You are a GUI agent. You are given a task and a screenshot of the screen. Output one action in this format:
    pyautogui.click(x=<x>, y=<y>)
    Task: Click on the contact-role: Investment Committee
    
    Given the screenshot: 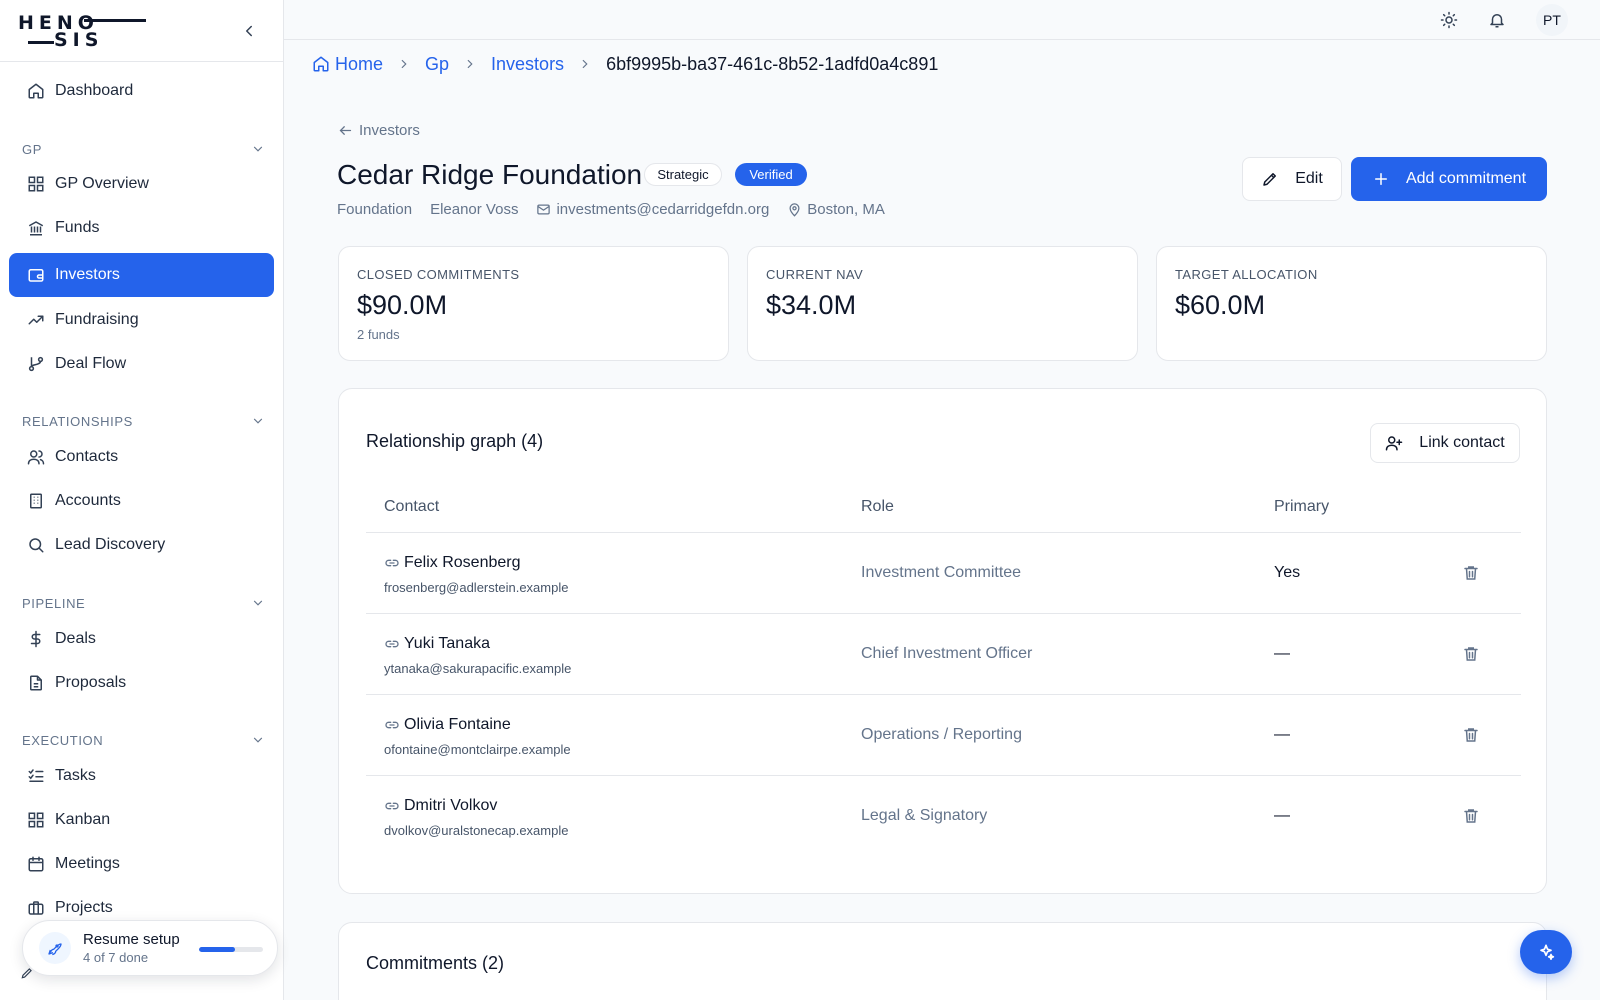 What is the action you would take?
    pyautogui.click(x=941, y=572)
    